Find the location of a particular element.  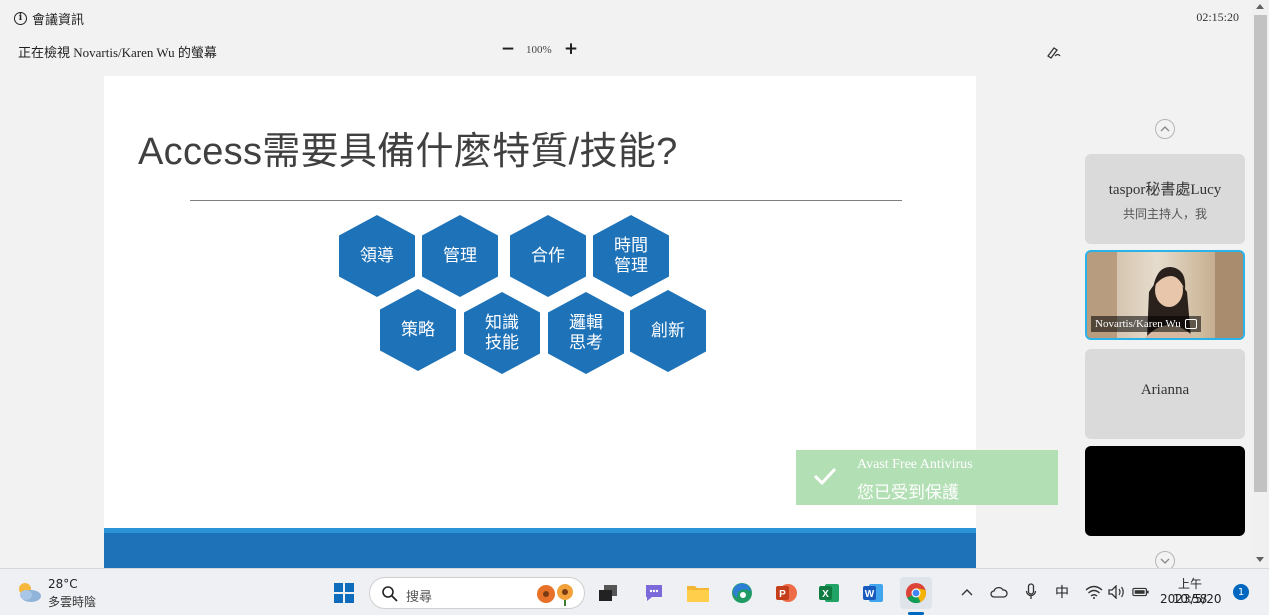

elapsed-time: 02:15:20 is located at coordinates (1217, 17).